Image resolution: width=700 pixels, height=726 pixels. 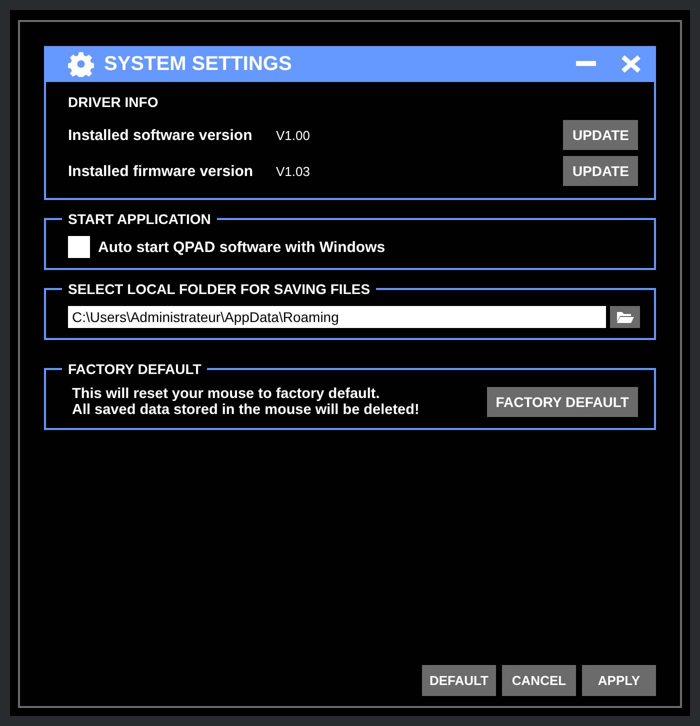 What do you see at coordinates (562, 402) in the screenshot?
I see `factory-default-button: FACTORY DEFAULT` at bounding box center [562, 402].